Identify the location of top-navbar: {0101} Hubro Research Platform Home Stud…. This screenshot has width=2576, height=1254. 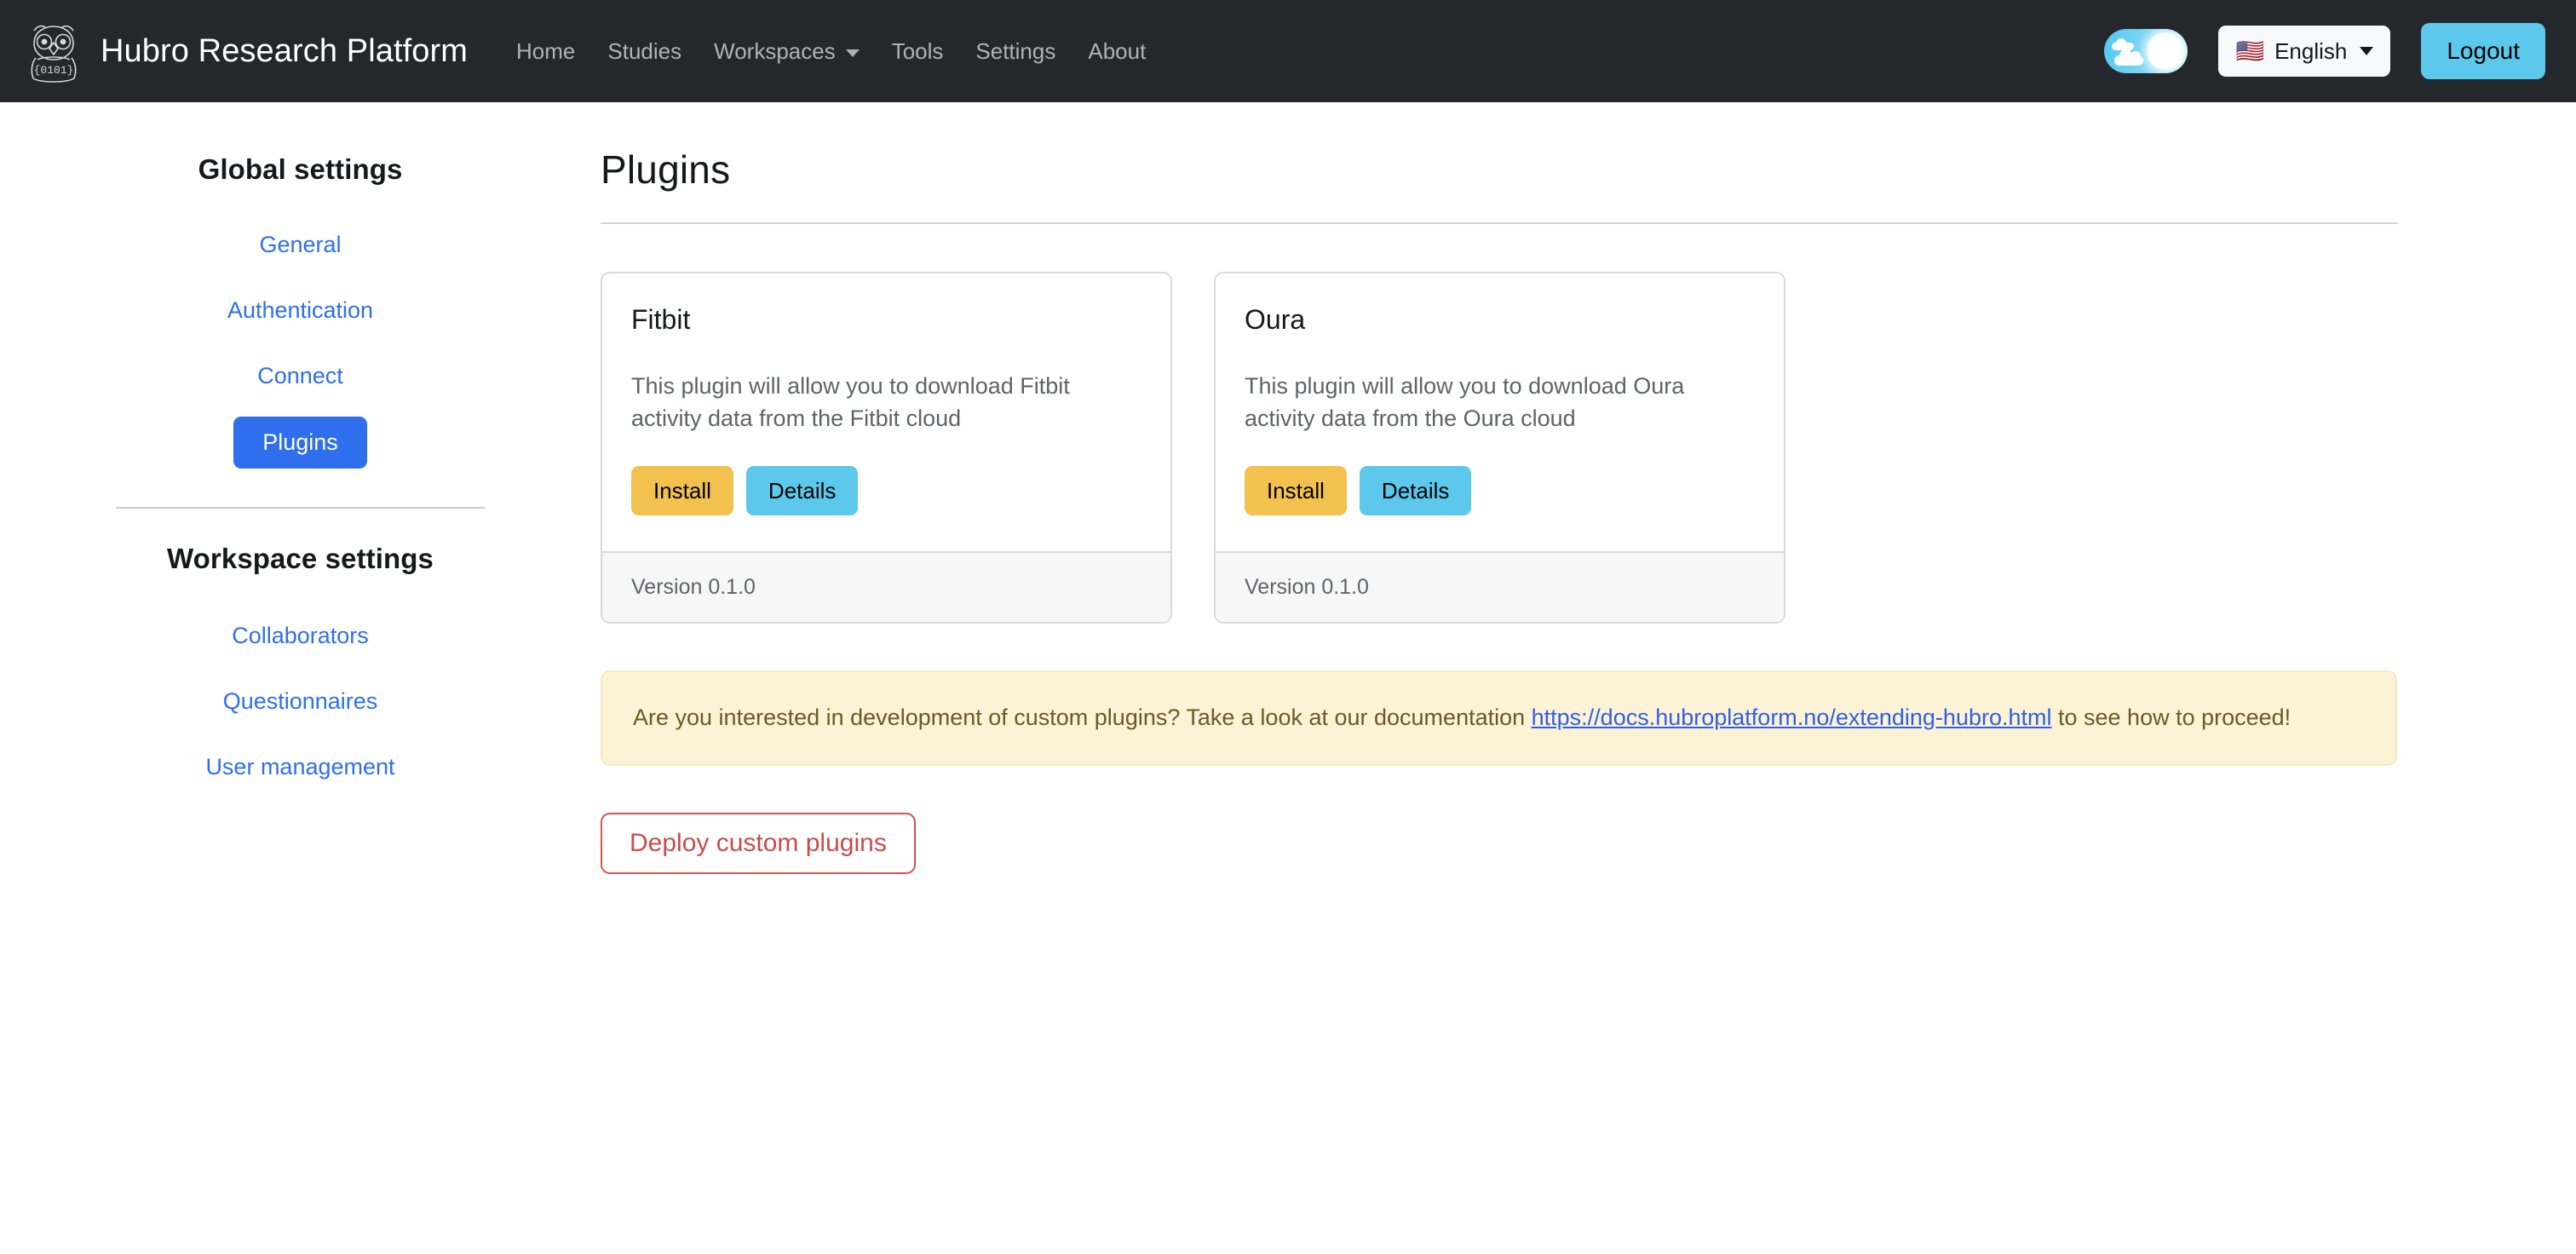
(1288, 51).